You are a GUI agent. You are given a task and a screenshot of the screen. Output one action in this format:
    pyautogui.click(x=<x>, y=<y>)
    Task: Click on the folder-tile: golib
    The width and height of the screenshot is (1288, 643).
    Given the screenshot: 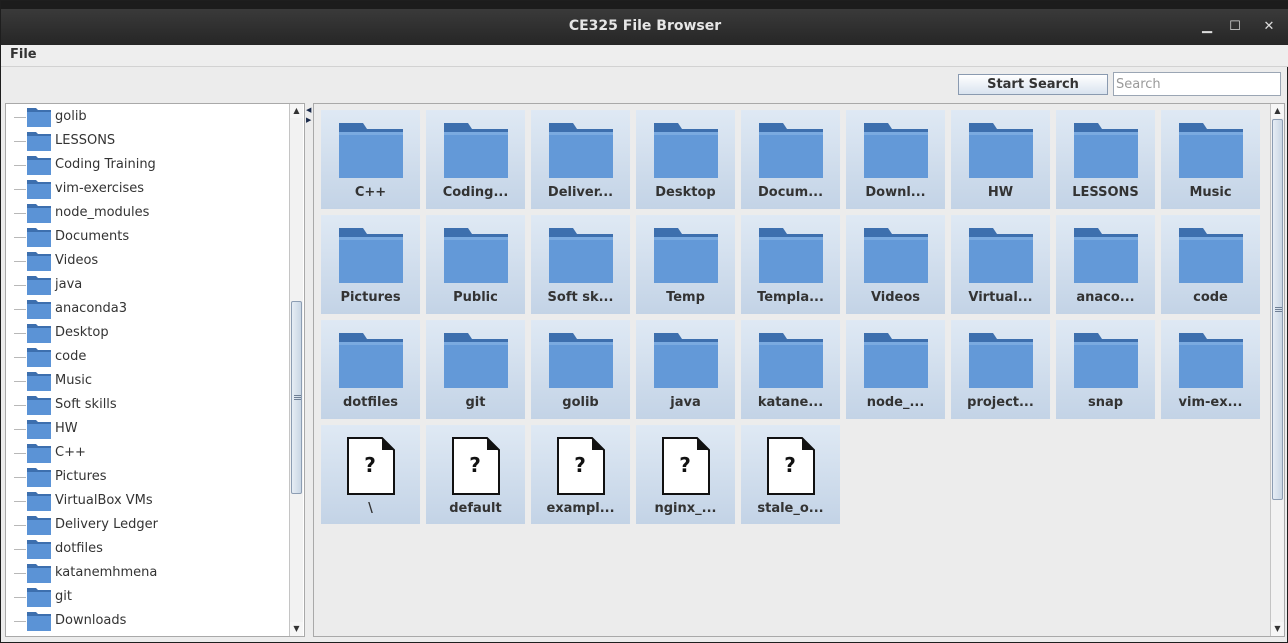 What is the action you would take?
    pyautogui.click(x=580, y=369)
    